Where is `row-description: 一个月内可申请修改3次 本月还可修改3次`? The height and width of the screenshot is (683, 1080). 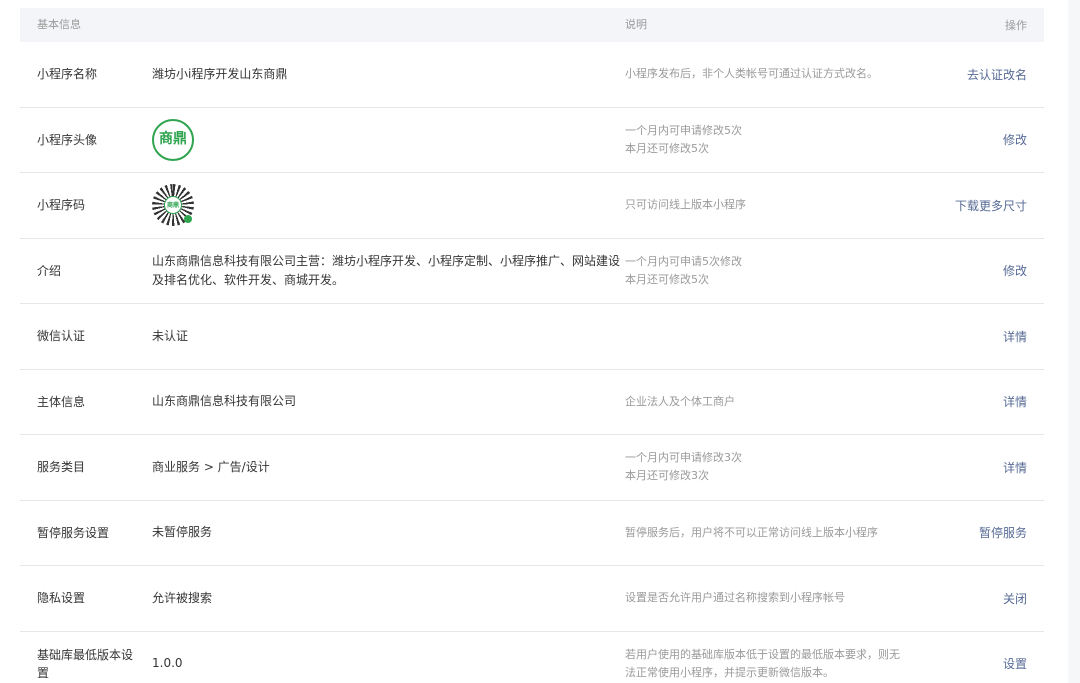 row-description: 一个月内可申请修改3次 本月还可修改3次 is located at coordinates (780, 467).